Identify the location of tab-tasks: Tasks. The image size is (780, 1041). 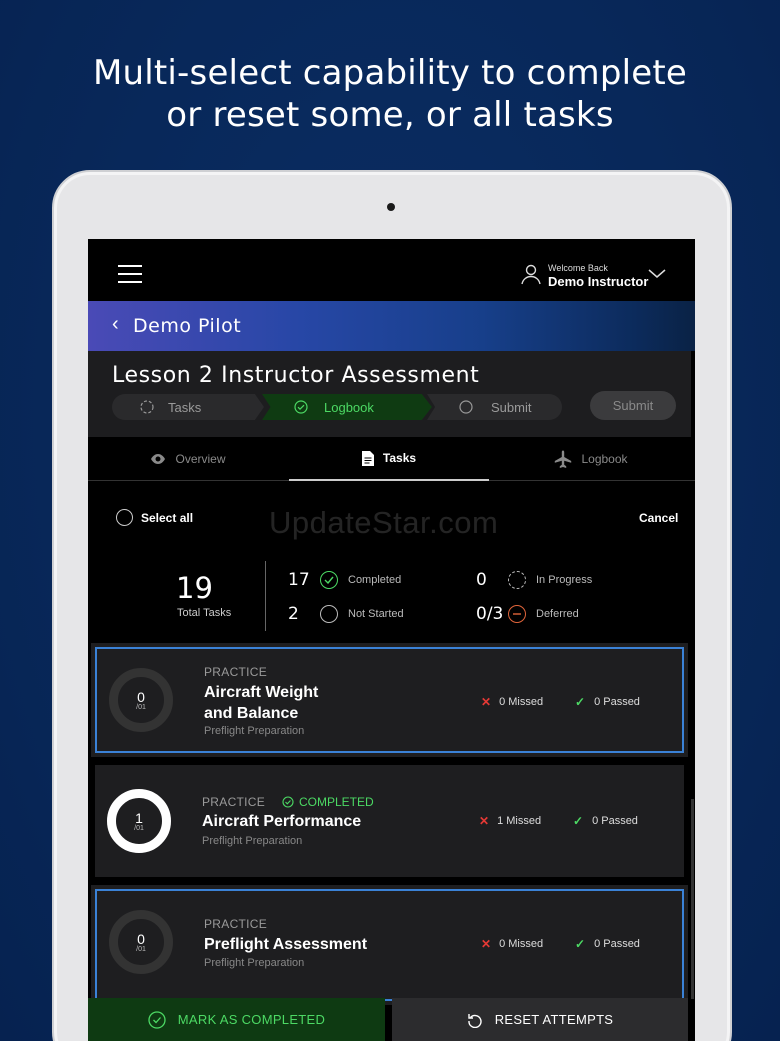
(389, 459).